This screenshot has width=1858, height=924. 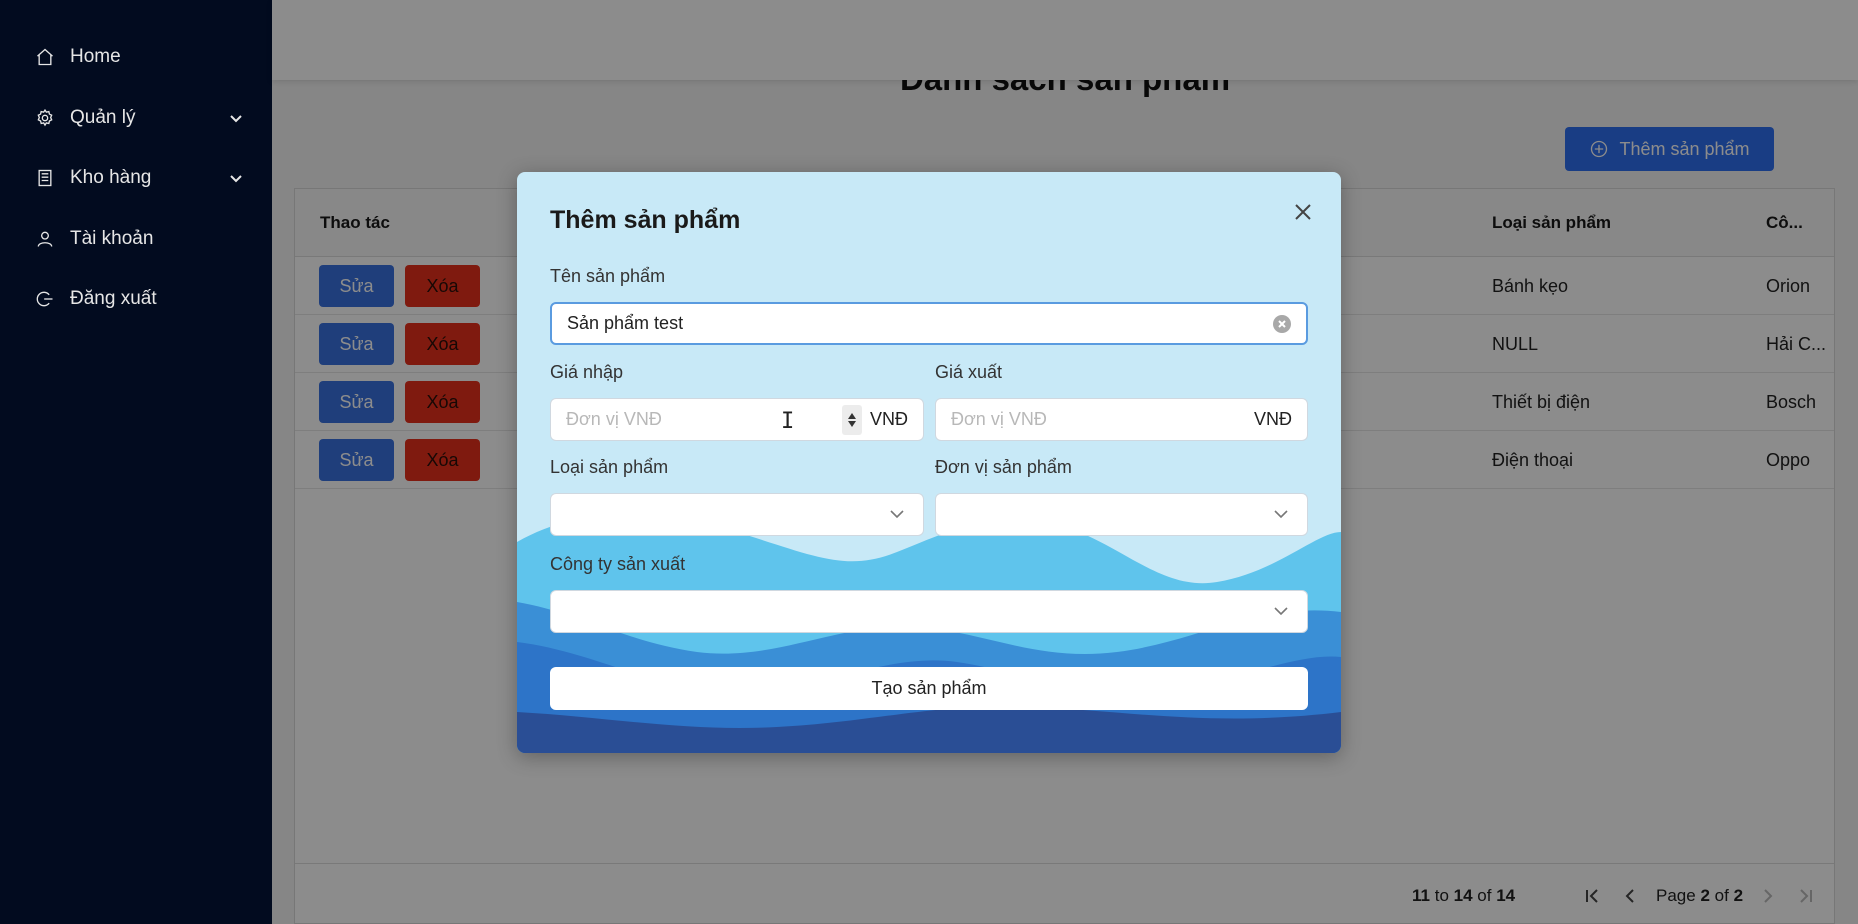 What do you see at coordinates (614, 419) in the screenshot?
I see `import-price-placeholder: Đơn vị VNĐ` at bounding box center [614, 419].